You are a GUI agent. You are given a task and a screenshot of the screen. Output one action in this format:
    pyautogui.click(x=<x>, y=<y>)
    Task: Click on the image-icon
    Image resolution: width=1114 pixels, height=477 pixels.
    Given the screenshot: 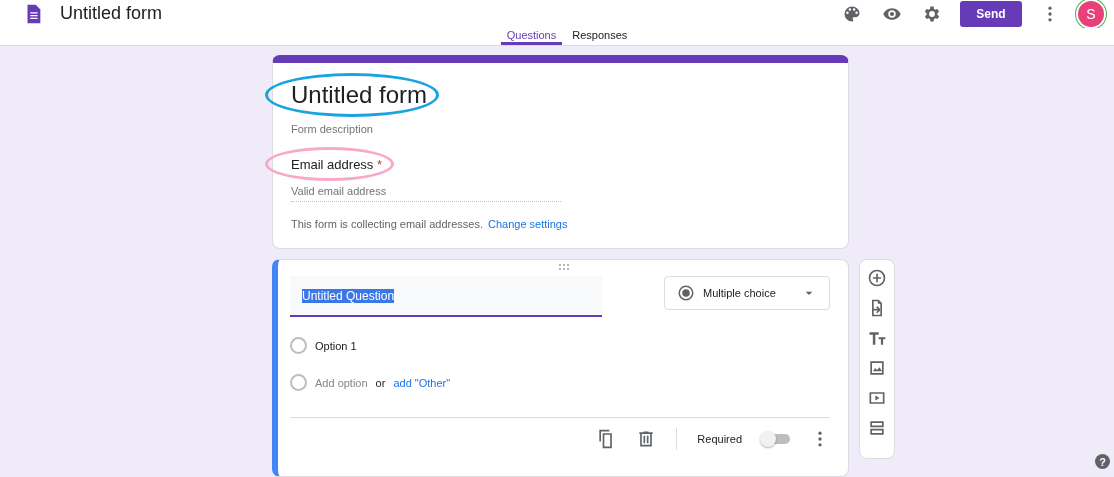 What is the action you would take?
    pyautogui.click(x=877, y=368)
    